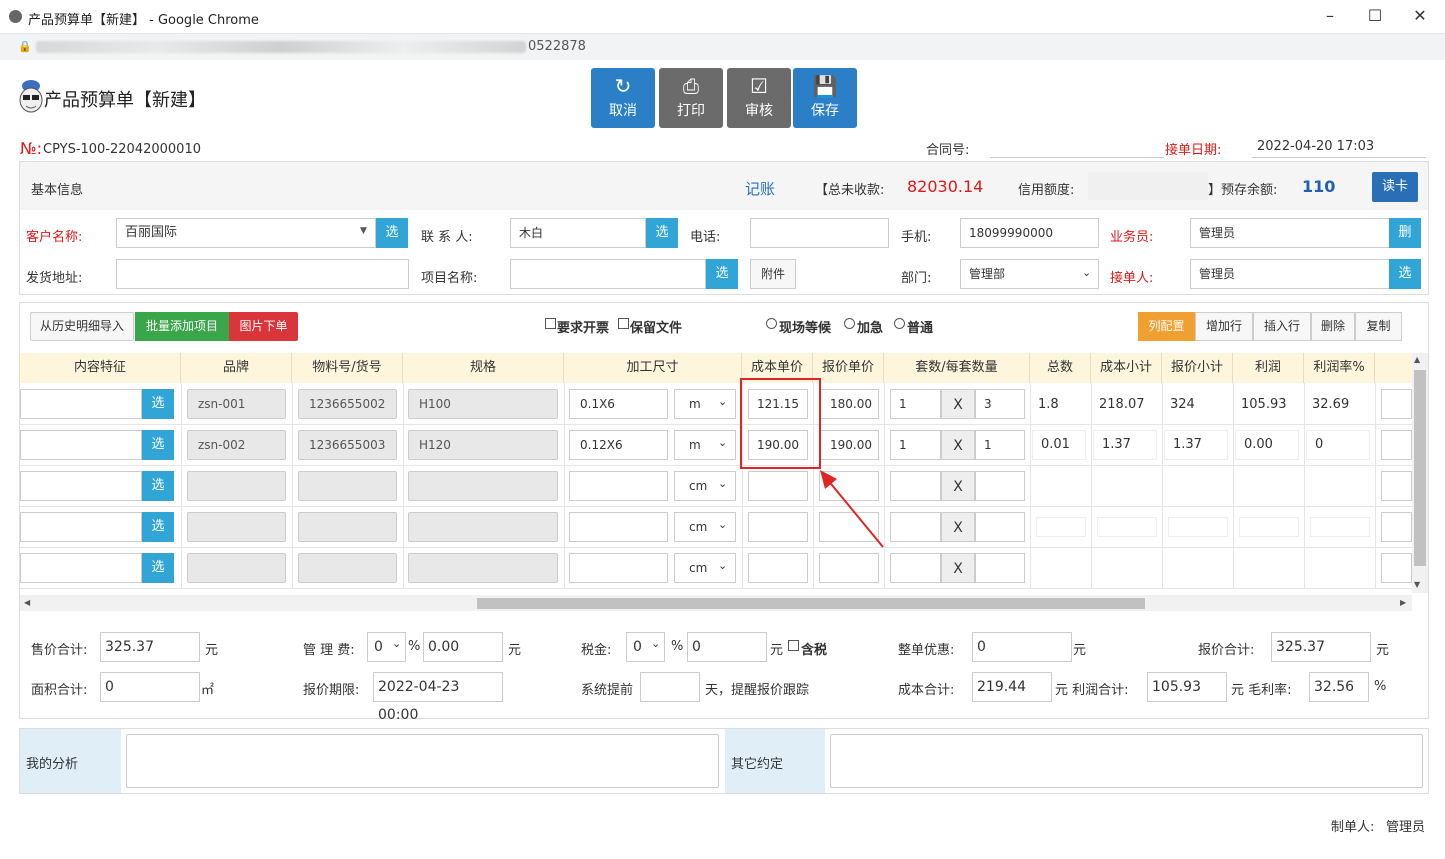 The image size is (1445, 859). I want to click on area-total-input: 0, so click(150, 687).